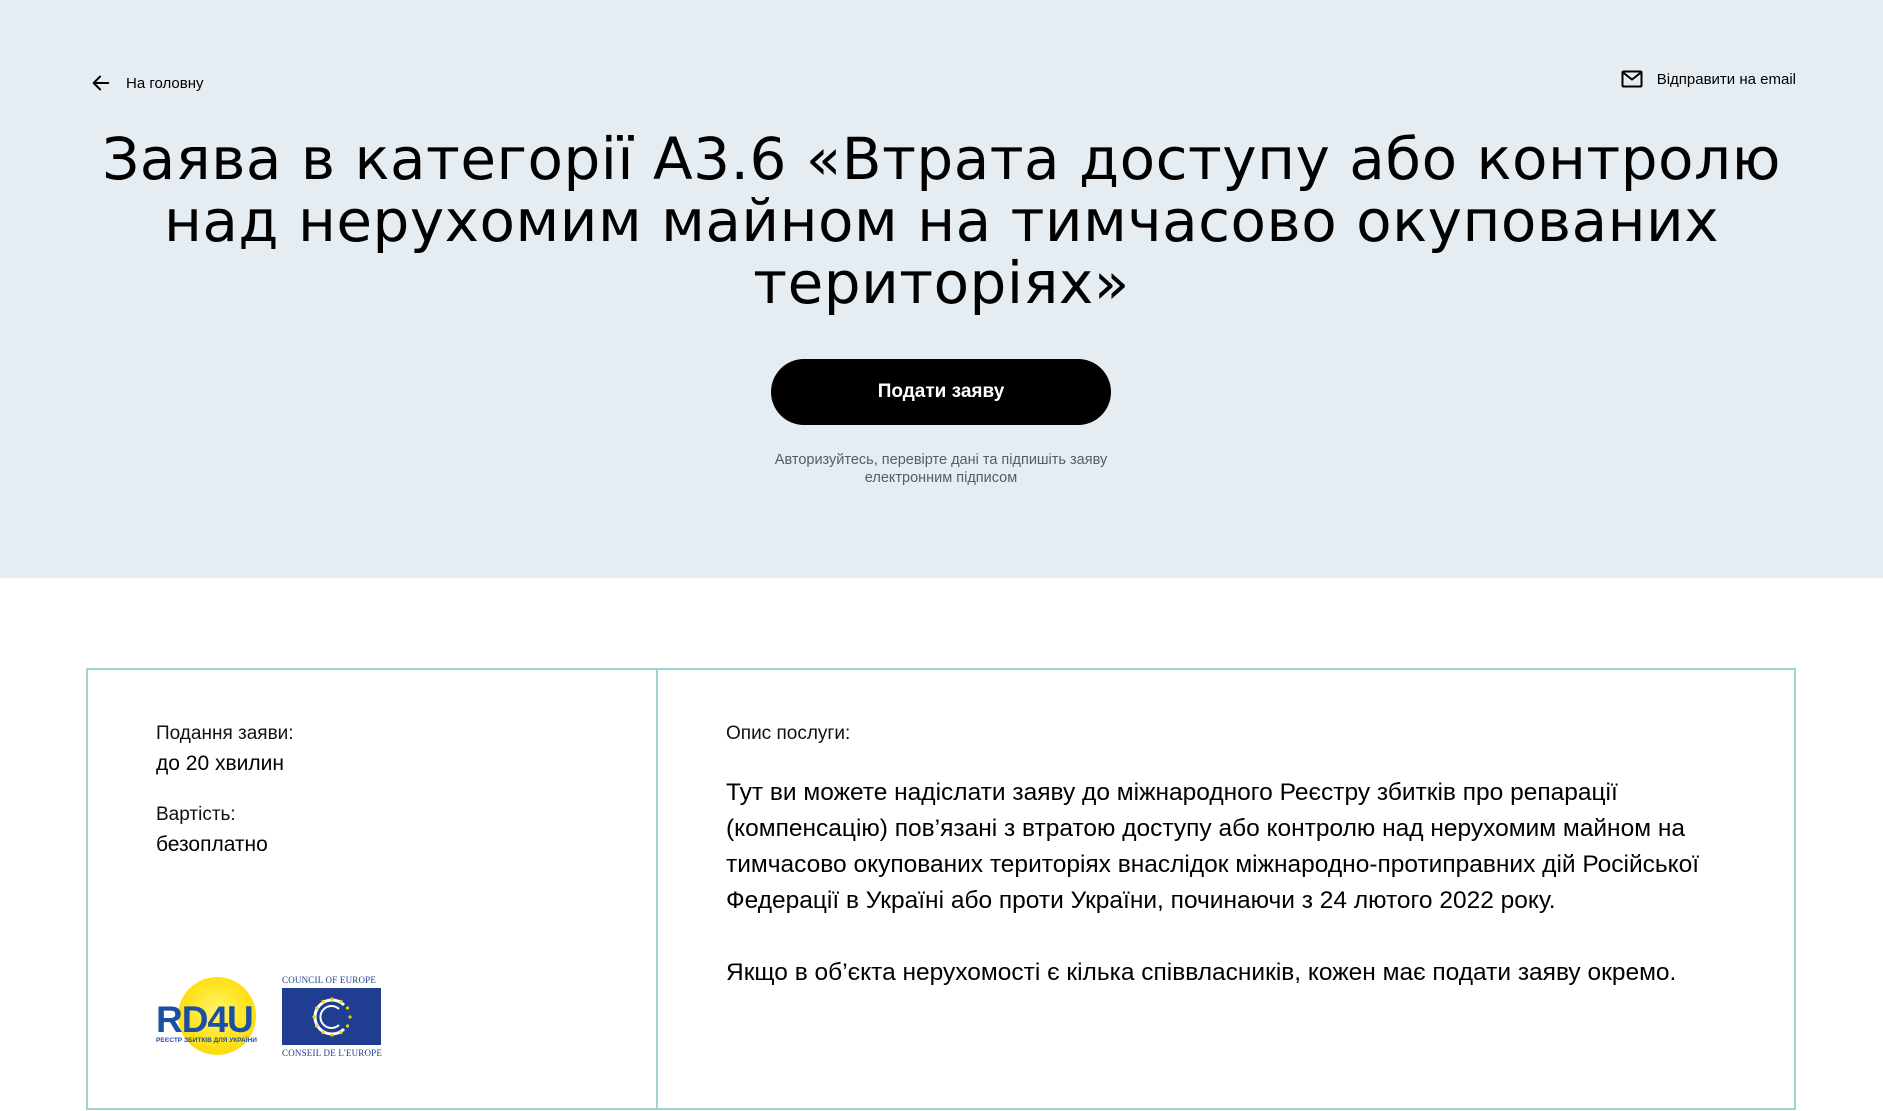 This screenshot has height=1111, width=1883. Describe the element at coordinates (1632, 79) in the screenshot. I see `mail-icon` at that location.